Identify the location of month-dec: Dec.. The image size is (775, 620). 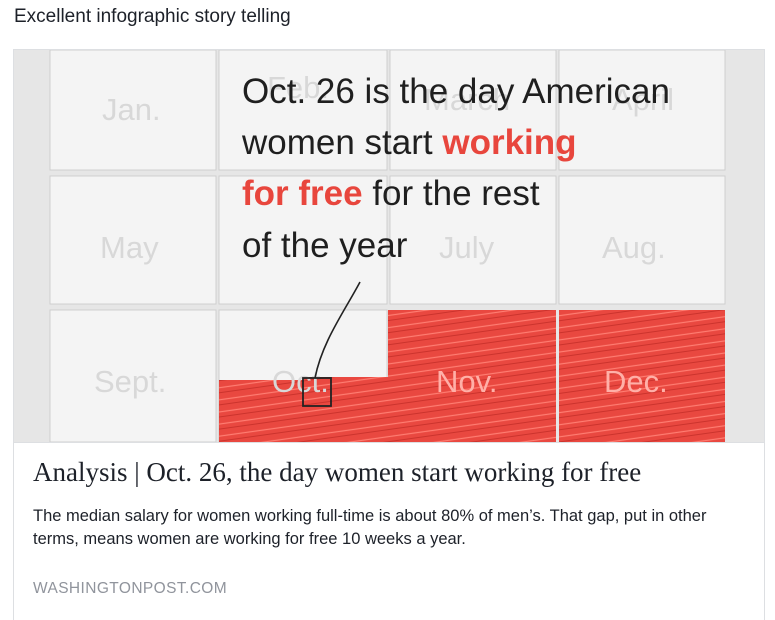
(636, 381).